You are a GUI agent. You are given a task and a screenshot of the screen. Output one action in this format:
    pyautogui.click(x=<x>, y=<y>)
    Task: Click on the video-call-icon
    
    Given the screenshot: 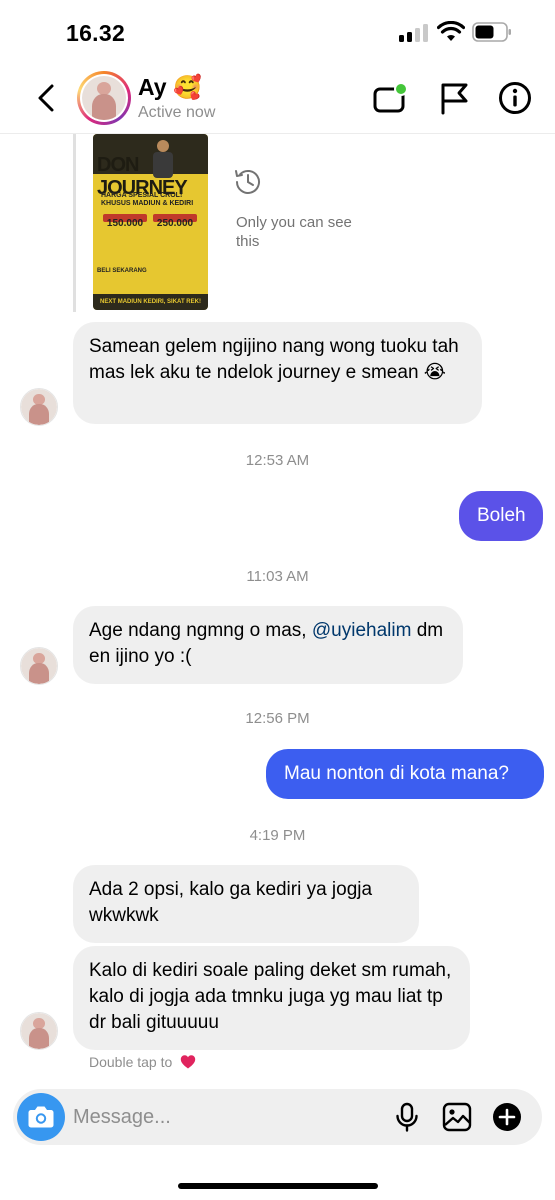 What is the action you would take?
    pyautogui.click(x=390, y=98)
    